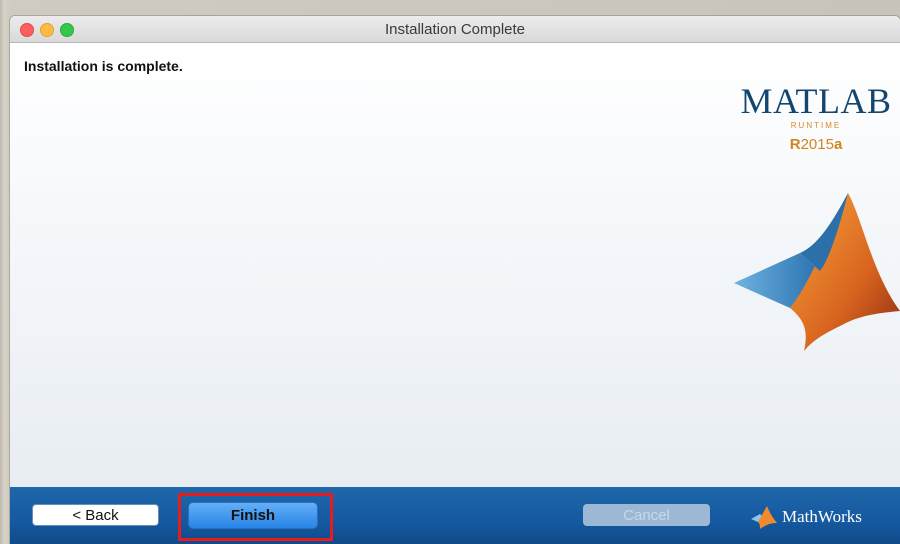  I want to click on logo-release-prefix: R, so click(795, 144).